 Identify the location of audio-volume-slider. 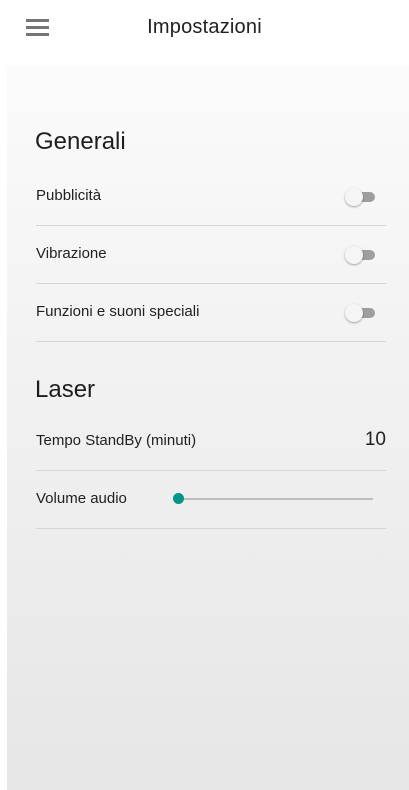
(273, 499).